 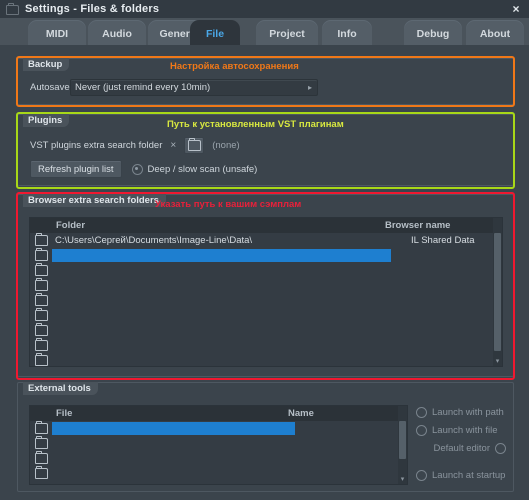 I want to click on default-editor-option: Default editor, so click(x=461, y=448).